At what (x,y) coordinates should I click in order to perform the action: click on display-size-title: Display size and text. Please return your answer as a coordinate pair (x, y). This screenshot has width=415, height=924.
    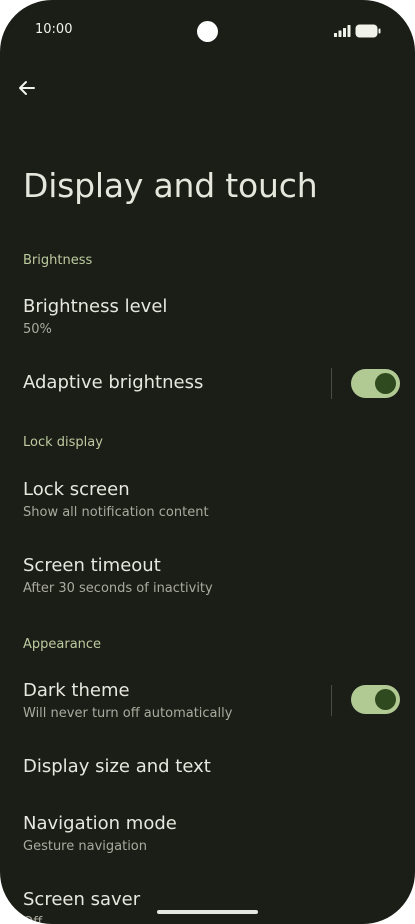
    Looking at the image, I should click on (117, 766).